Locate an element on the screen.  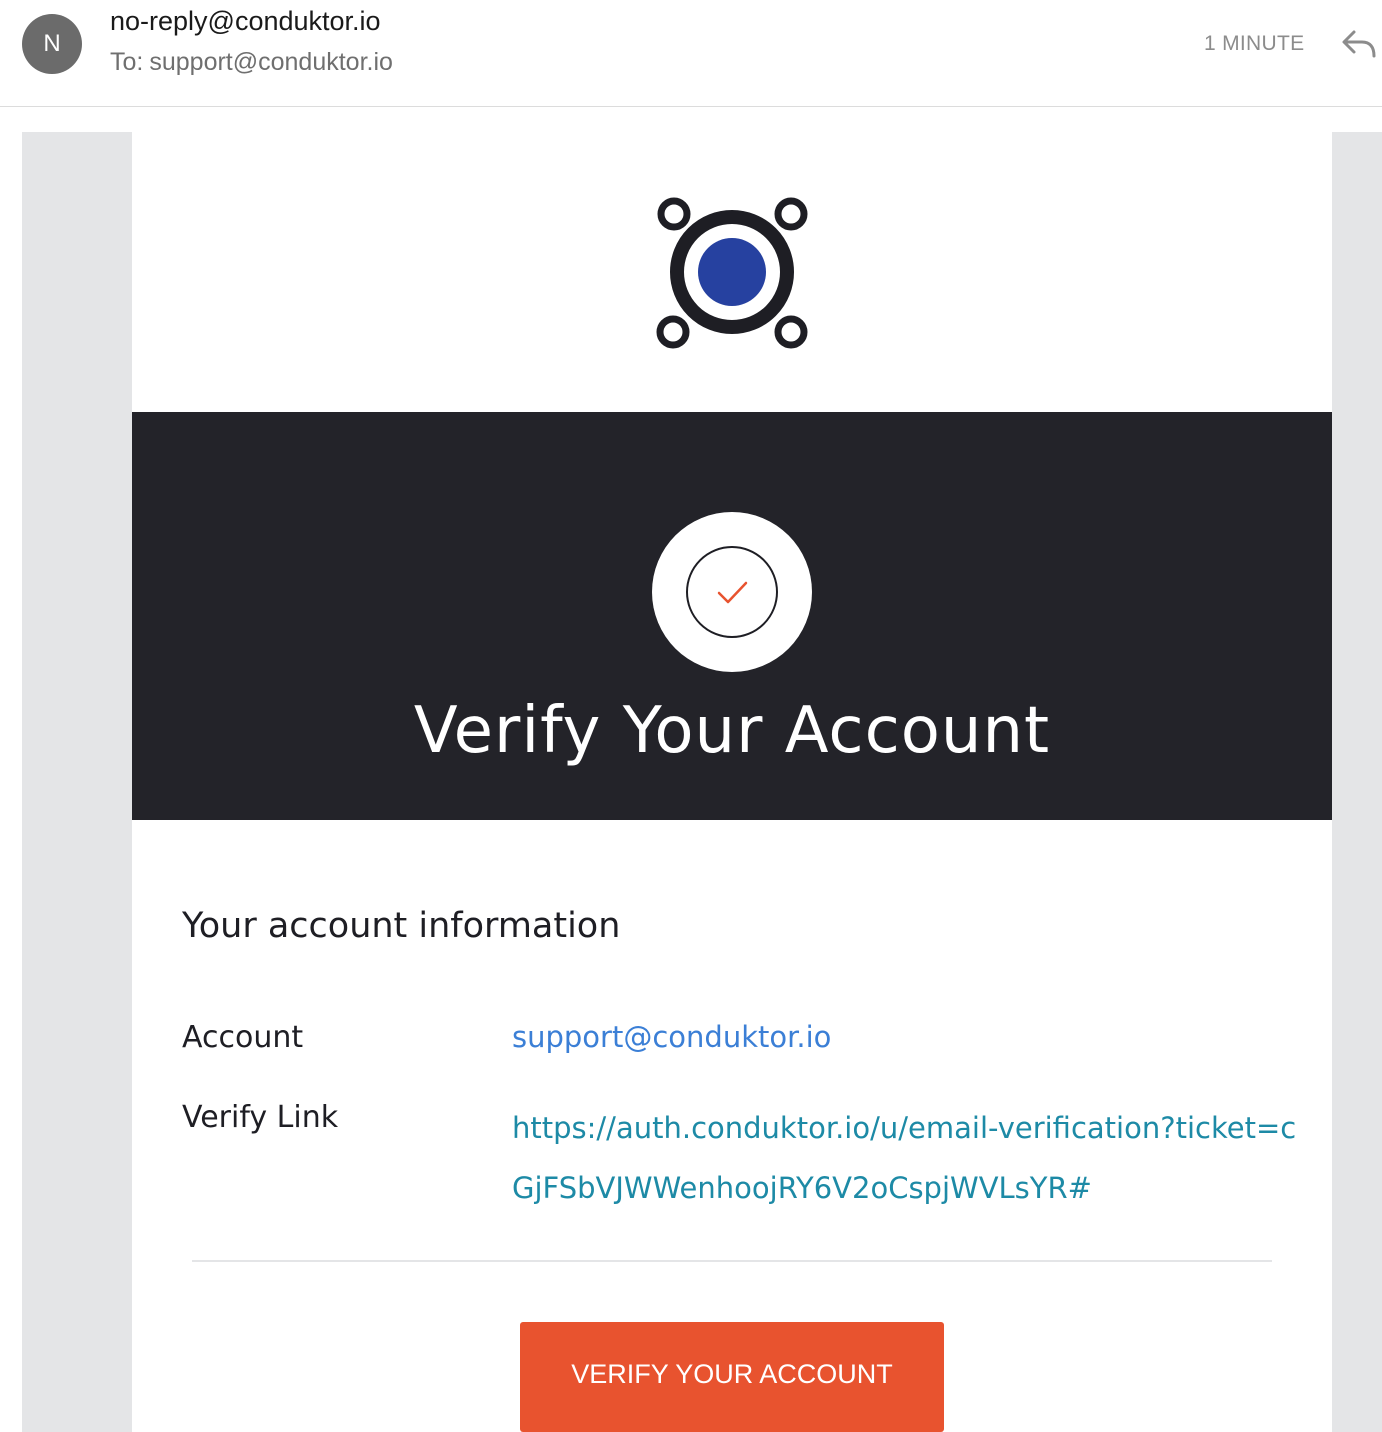
banner-title: Verify Your Account is located at coordinates (732, 731).